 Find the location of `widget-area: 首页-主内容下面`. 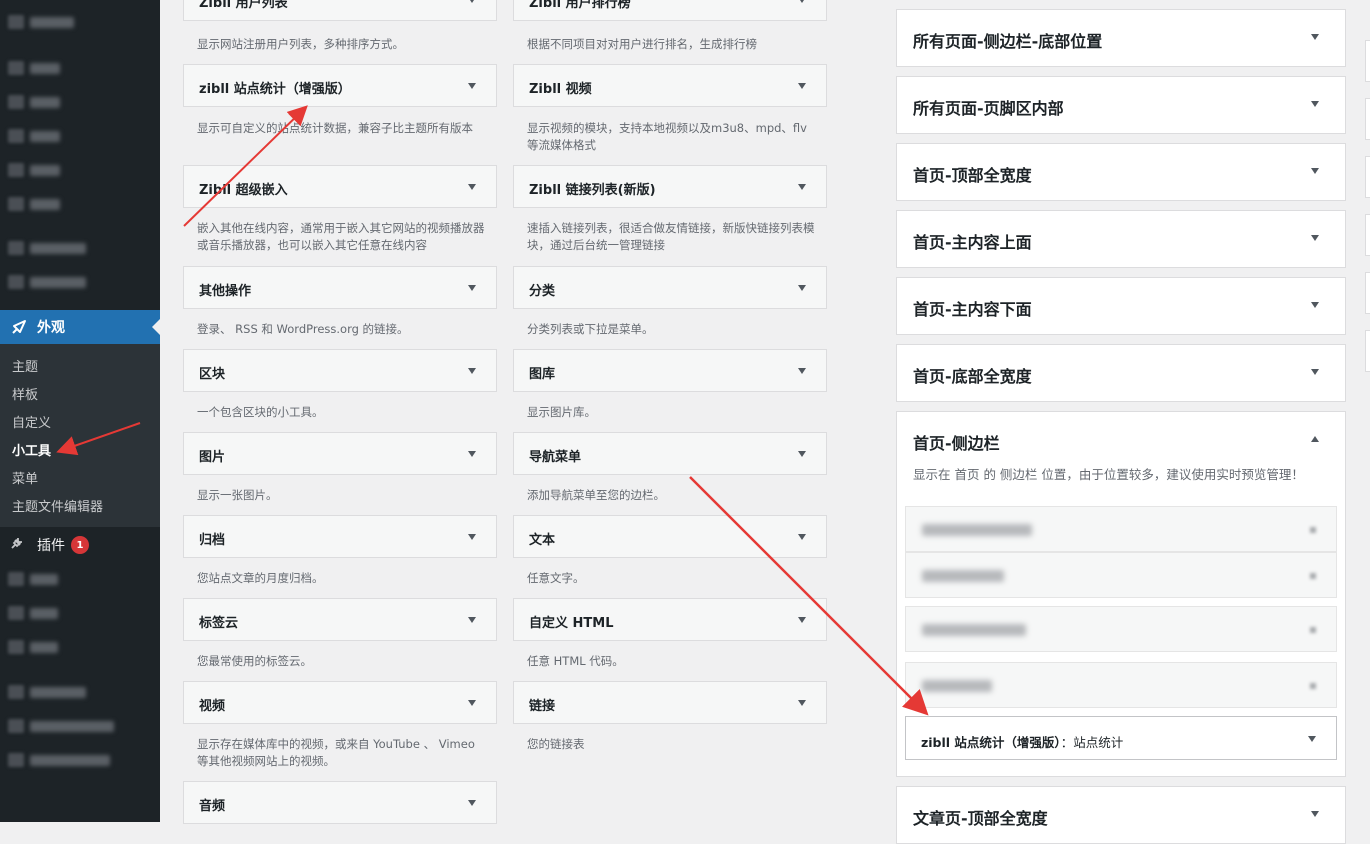

widget-area: 首页-主内容下面 is located at coordinates (1121, 306).